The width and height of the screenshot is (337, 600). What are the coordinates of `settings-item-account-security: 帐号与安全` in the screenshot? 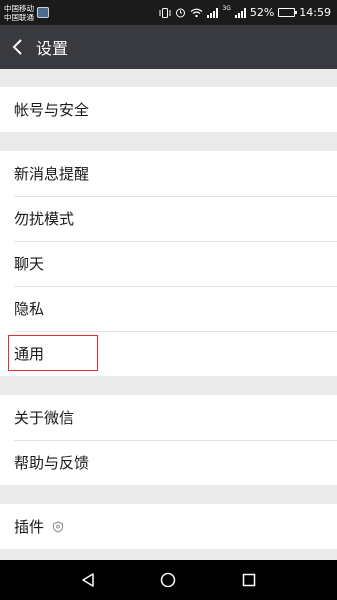 It's located at (168, 109).